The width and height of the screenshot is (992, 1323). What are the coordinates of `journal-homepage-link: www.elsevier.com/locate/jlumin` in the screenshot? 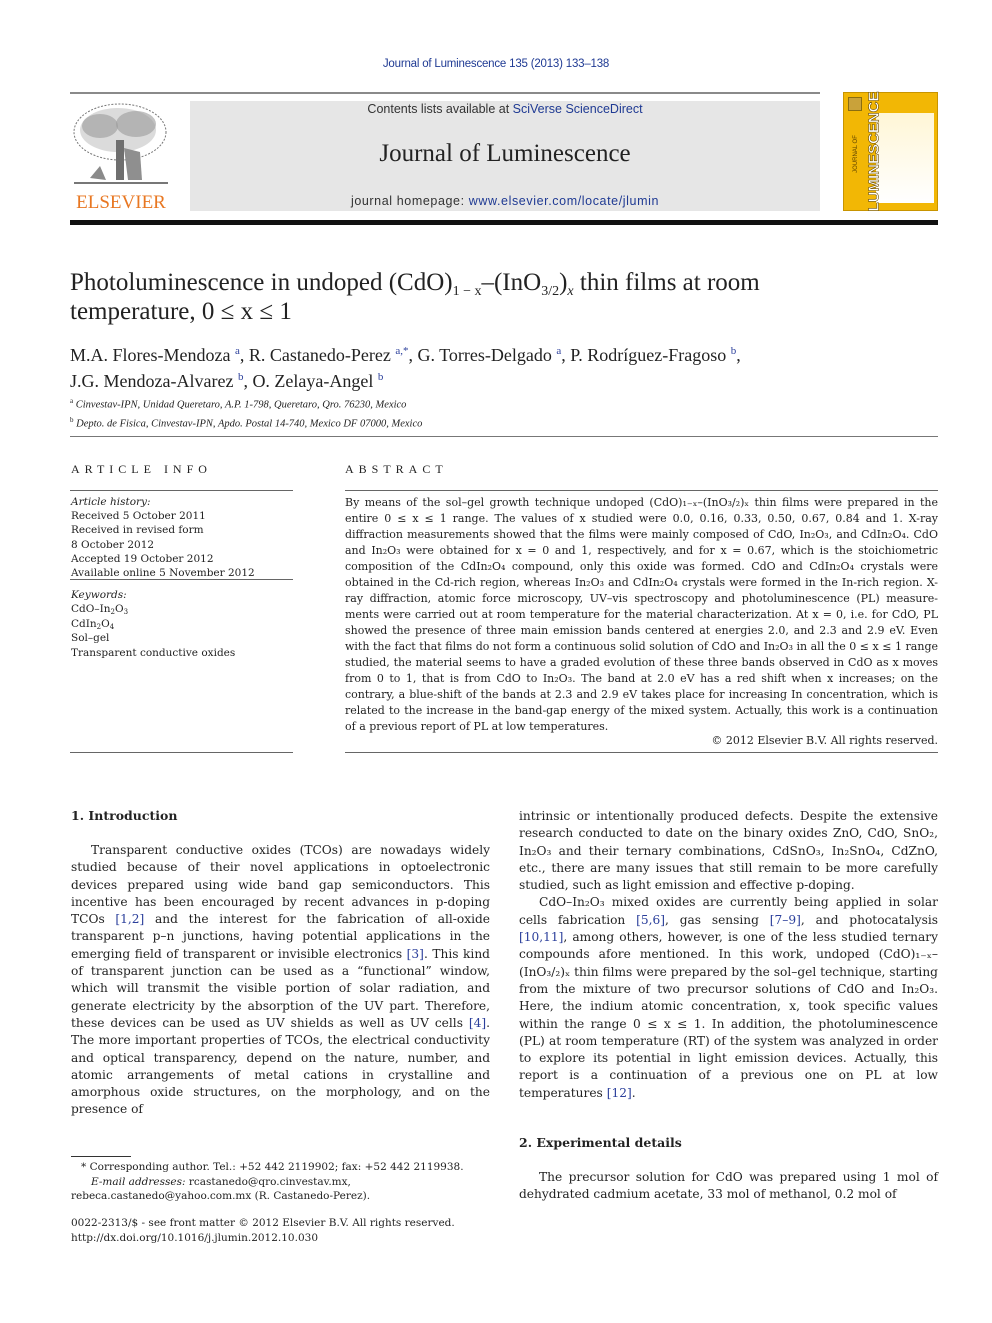 It's located at (564, 201).